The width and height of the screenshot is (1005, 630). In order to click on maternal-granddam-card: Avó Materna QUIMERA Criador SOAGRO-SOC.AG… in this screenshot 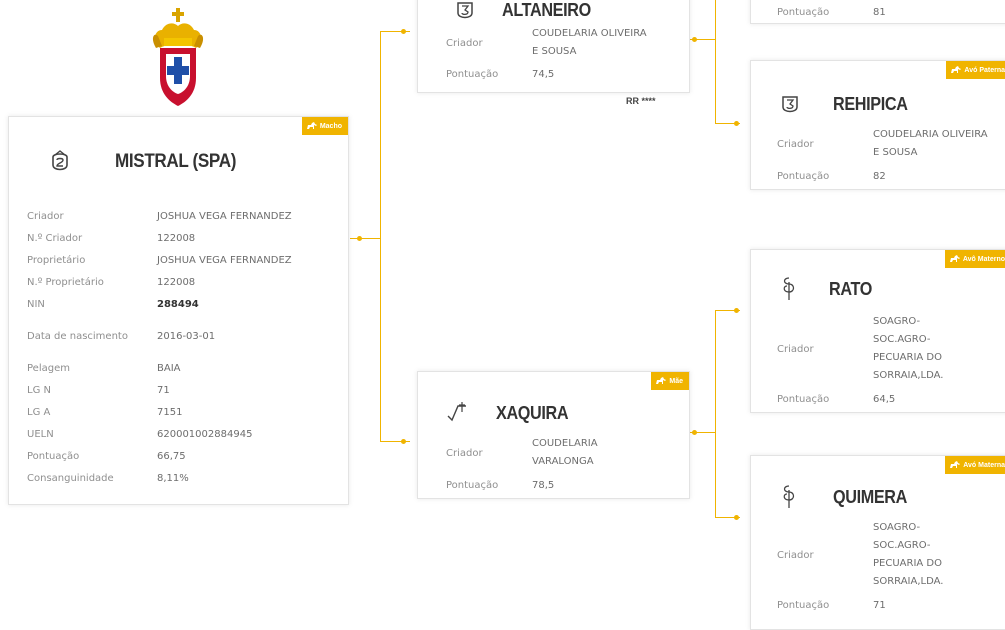, I will do `click(877, 542)`.